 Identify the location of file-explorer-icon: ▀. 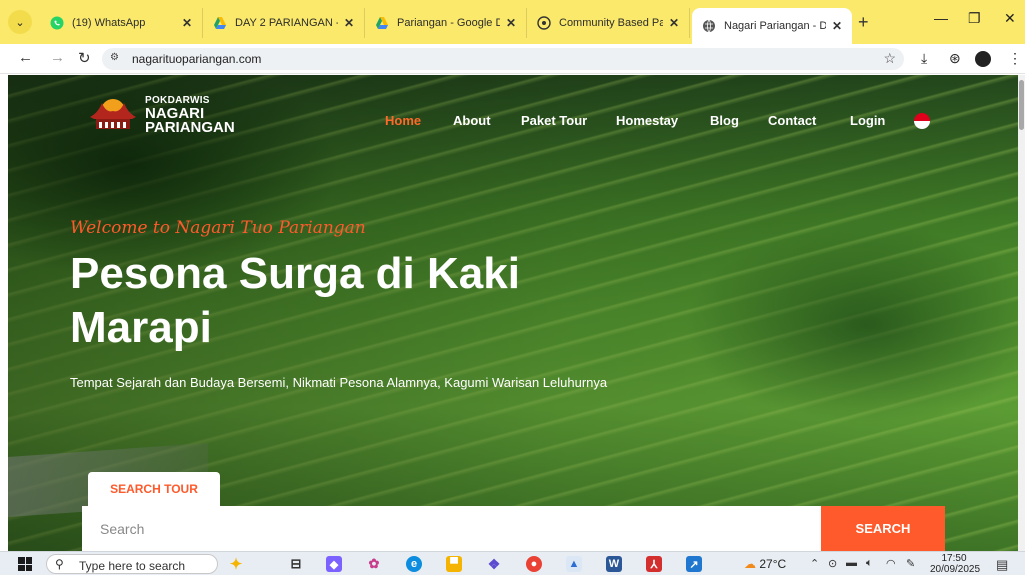
(454, 564).